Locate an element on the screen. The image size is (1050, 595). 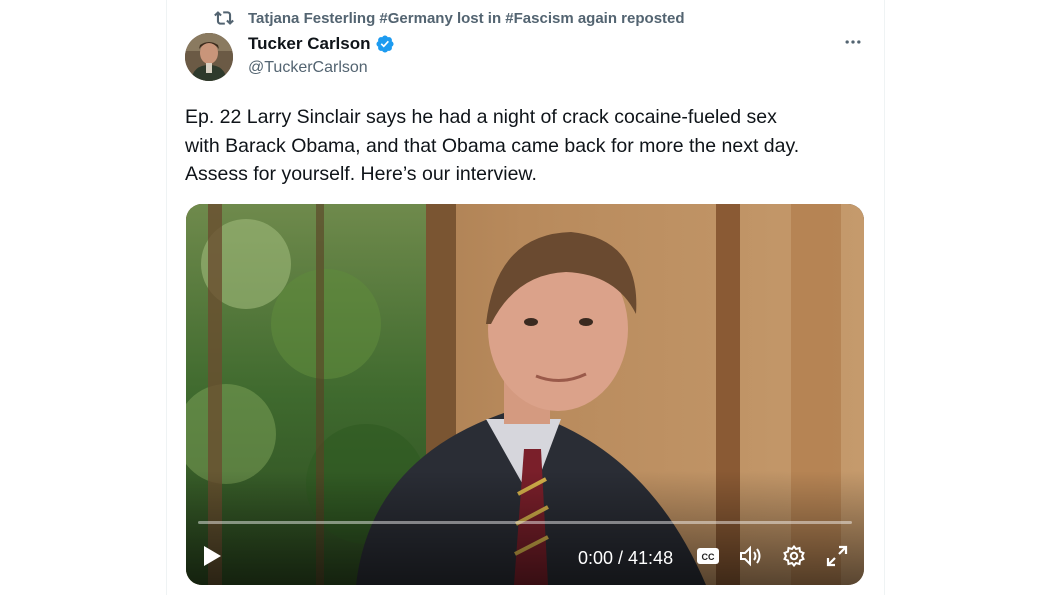
play-icon is located at coordinates (212, 558).